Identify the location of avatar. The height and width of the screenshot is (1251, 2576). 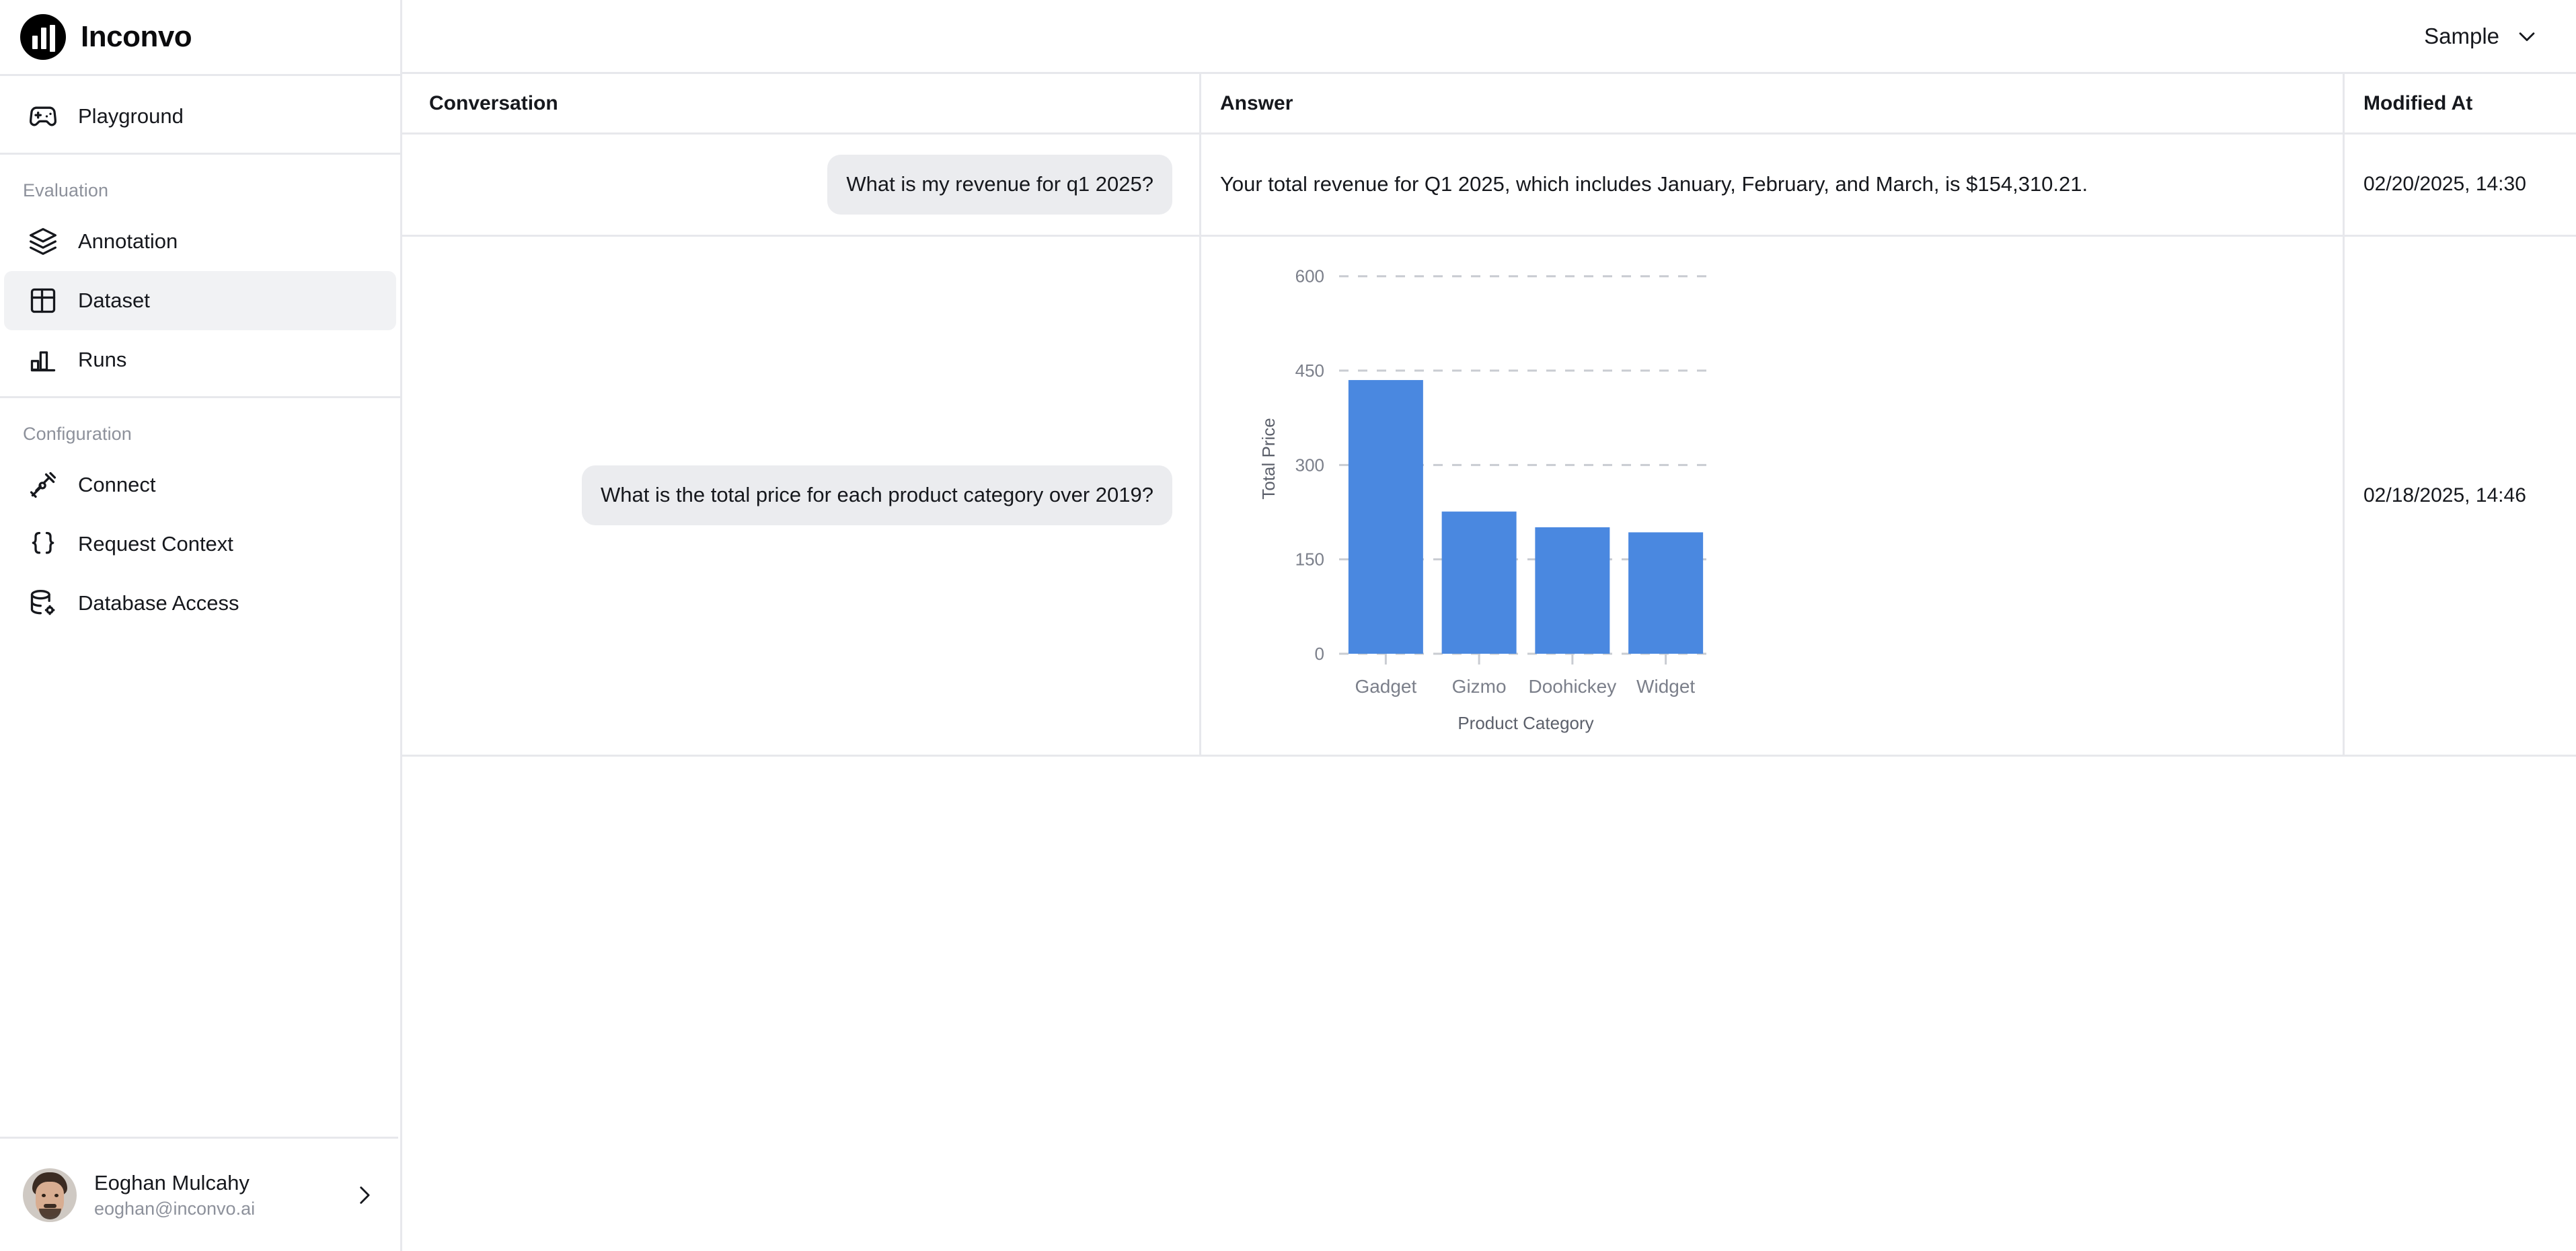
(50, 1195).